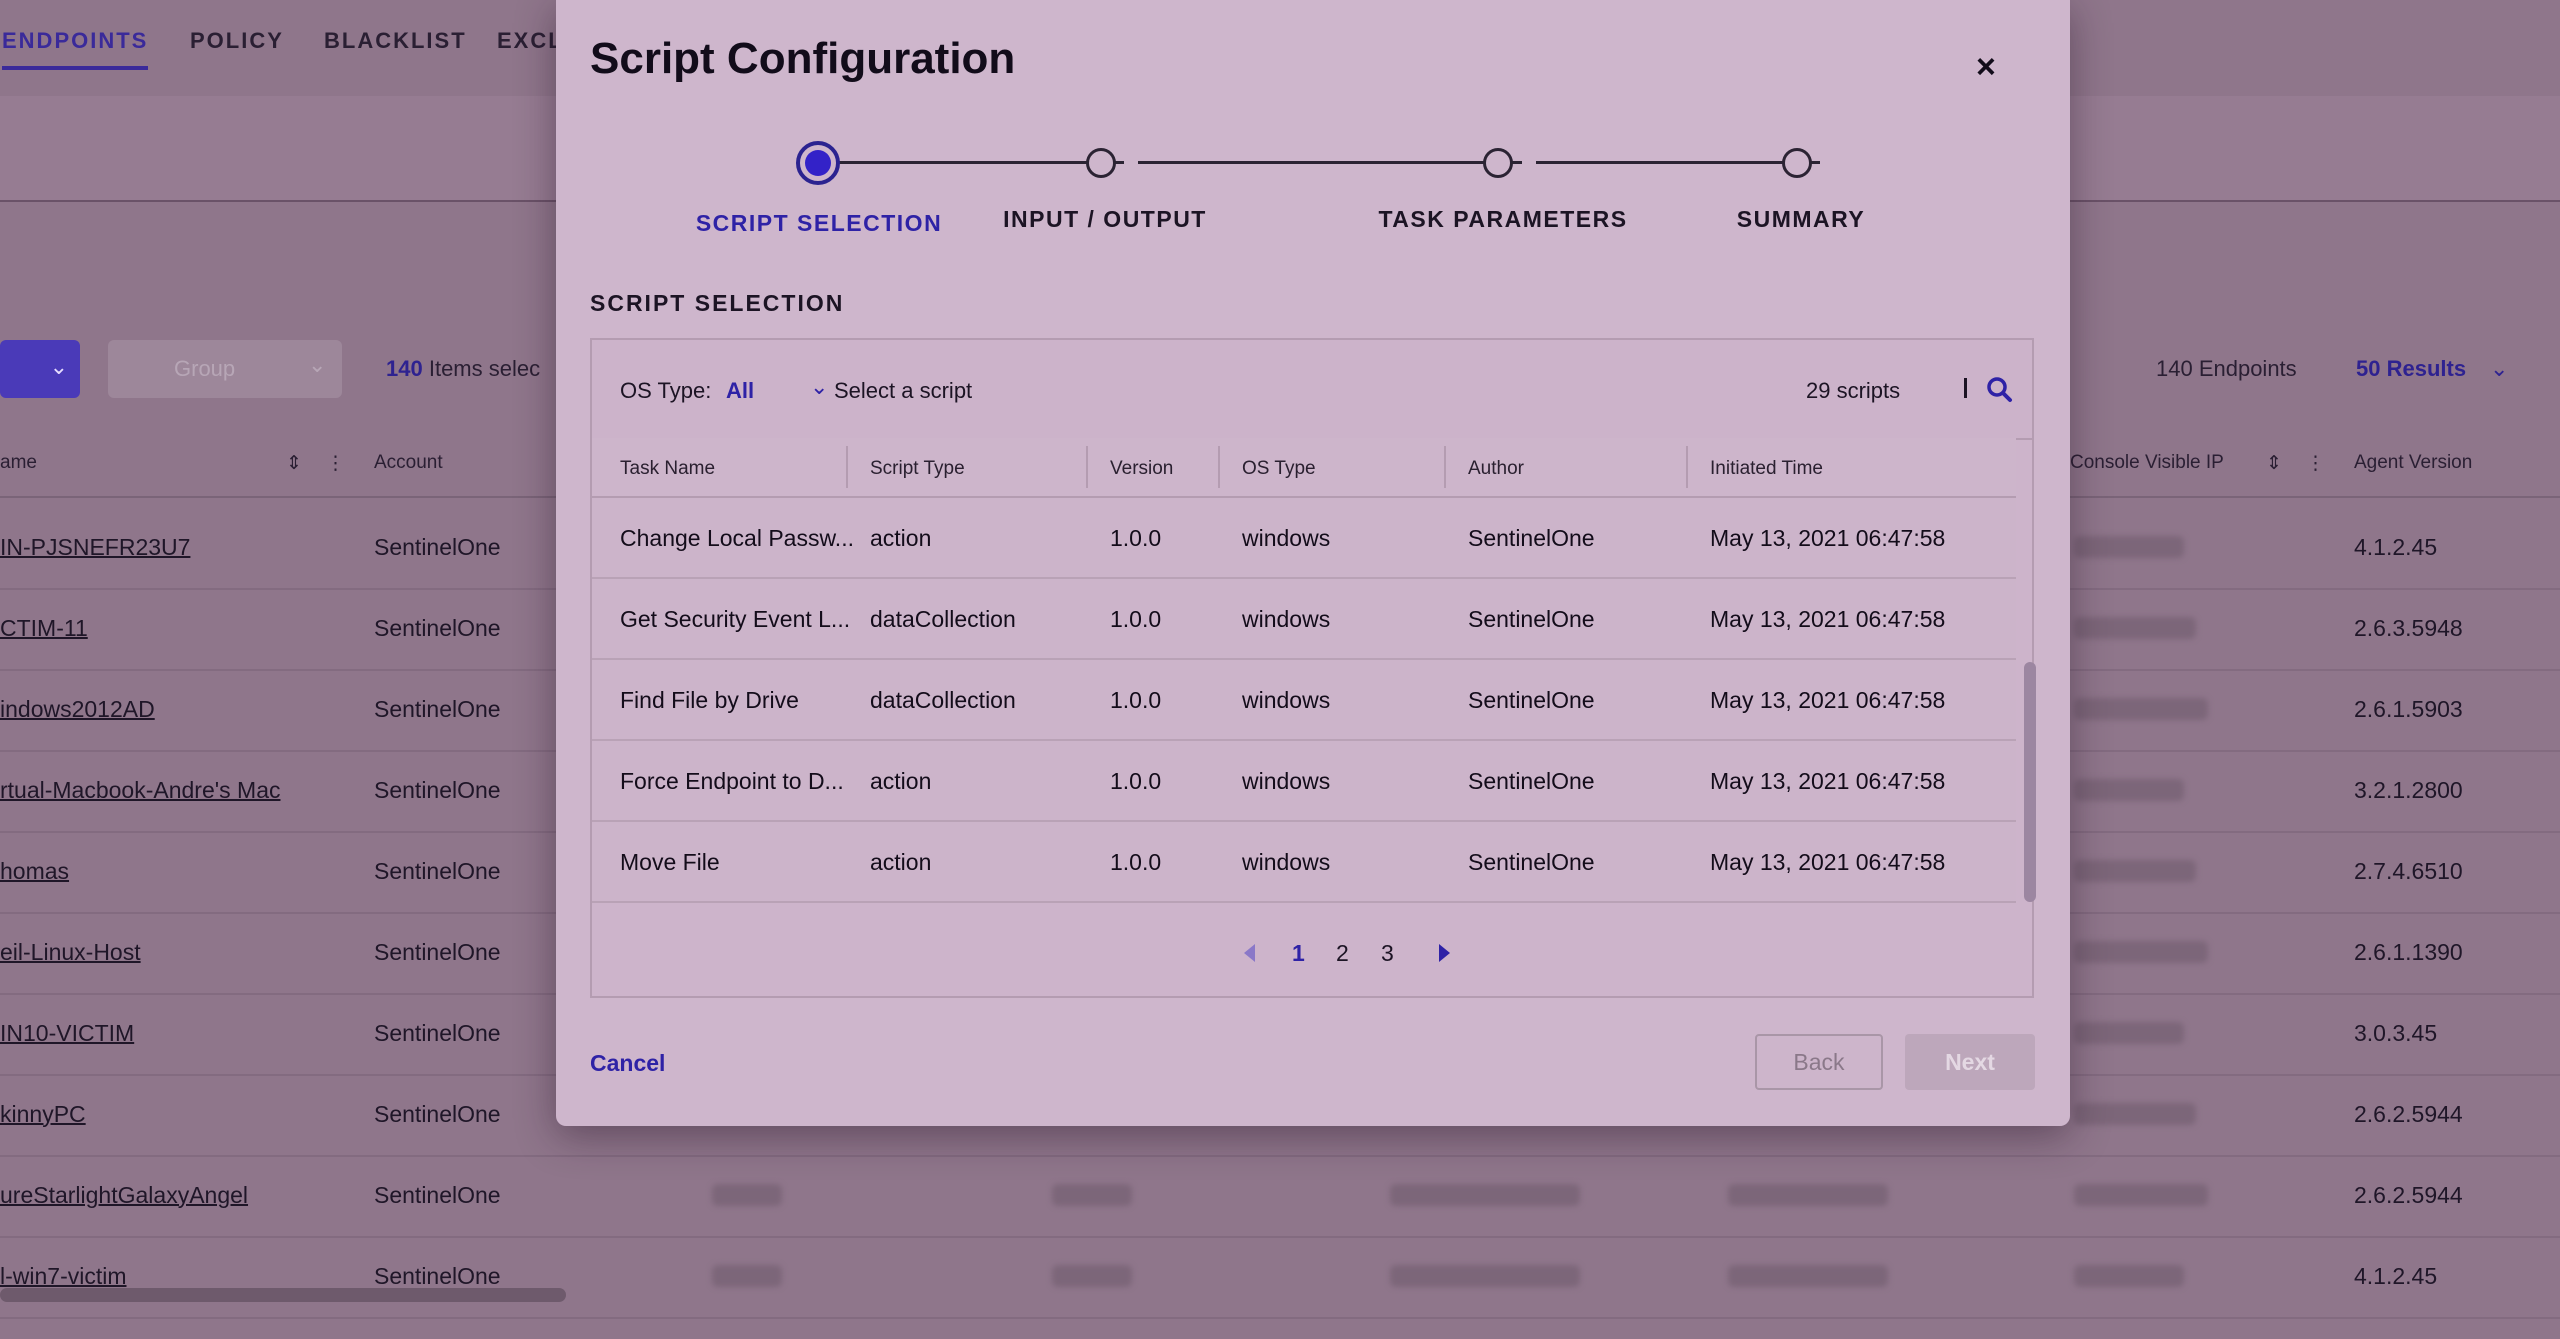  I want to click on endpoint-name-link: IN-PJSNEFR23U7, so click(95, 547).